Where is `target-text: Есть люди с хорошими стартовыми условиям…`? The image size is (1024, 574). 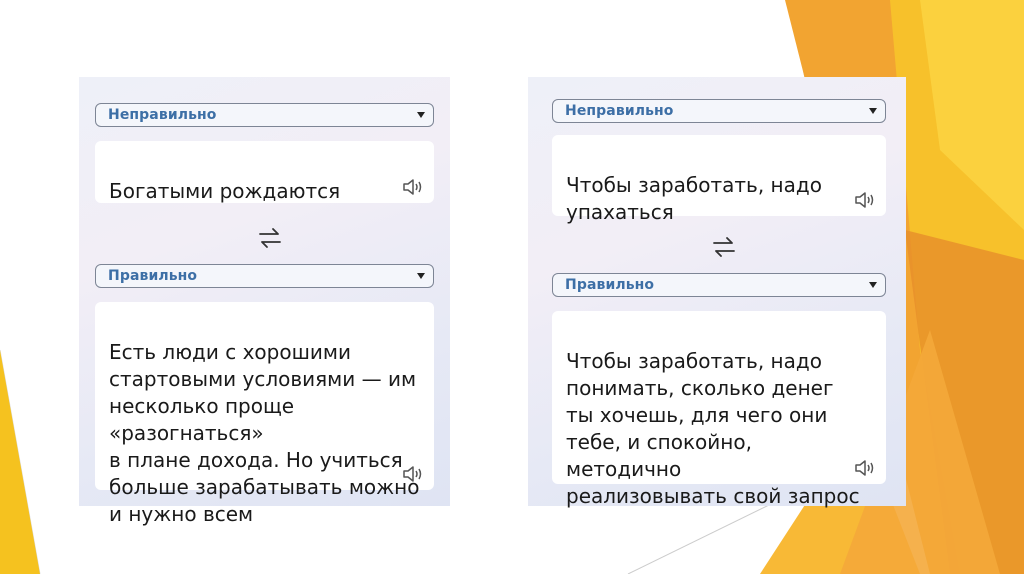
target-text: Есть люди с хорошими стартовыми условиям… is located at coordinates (264, 433).